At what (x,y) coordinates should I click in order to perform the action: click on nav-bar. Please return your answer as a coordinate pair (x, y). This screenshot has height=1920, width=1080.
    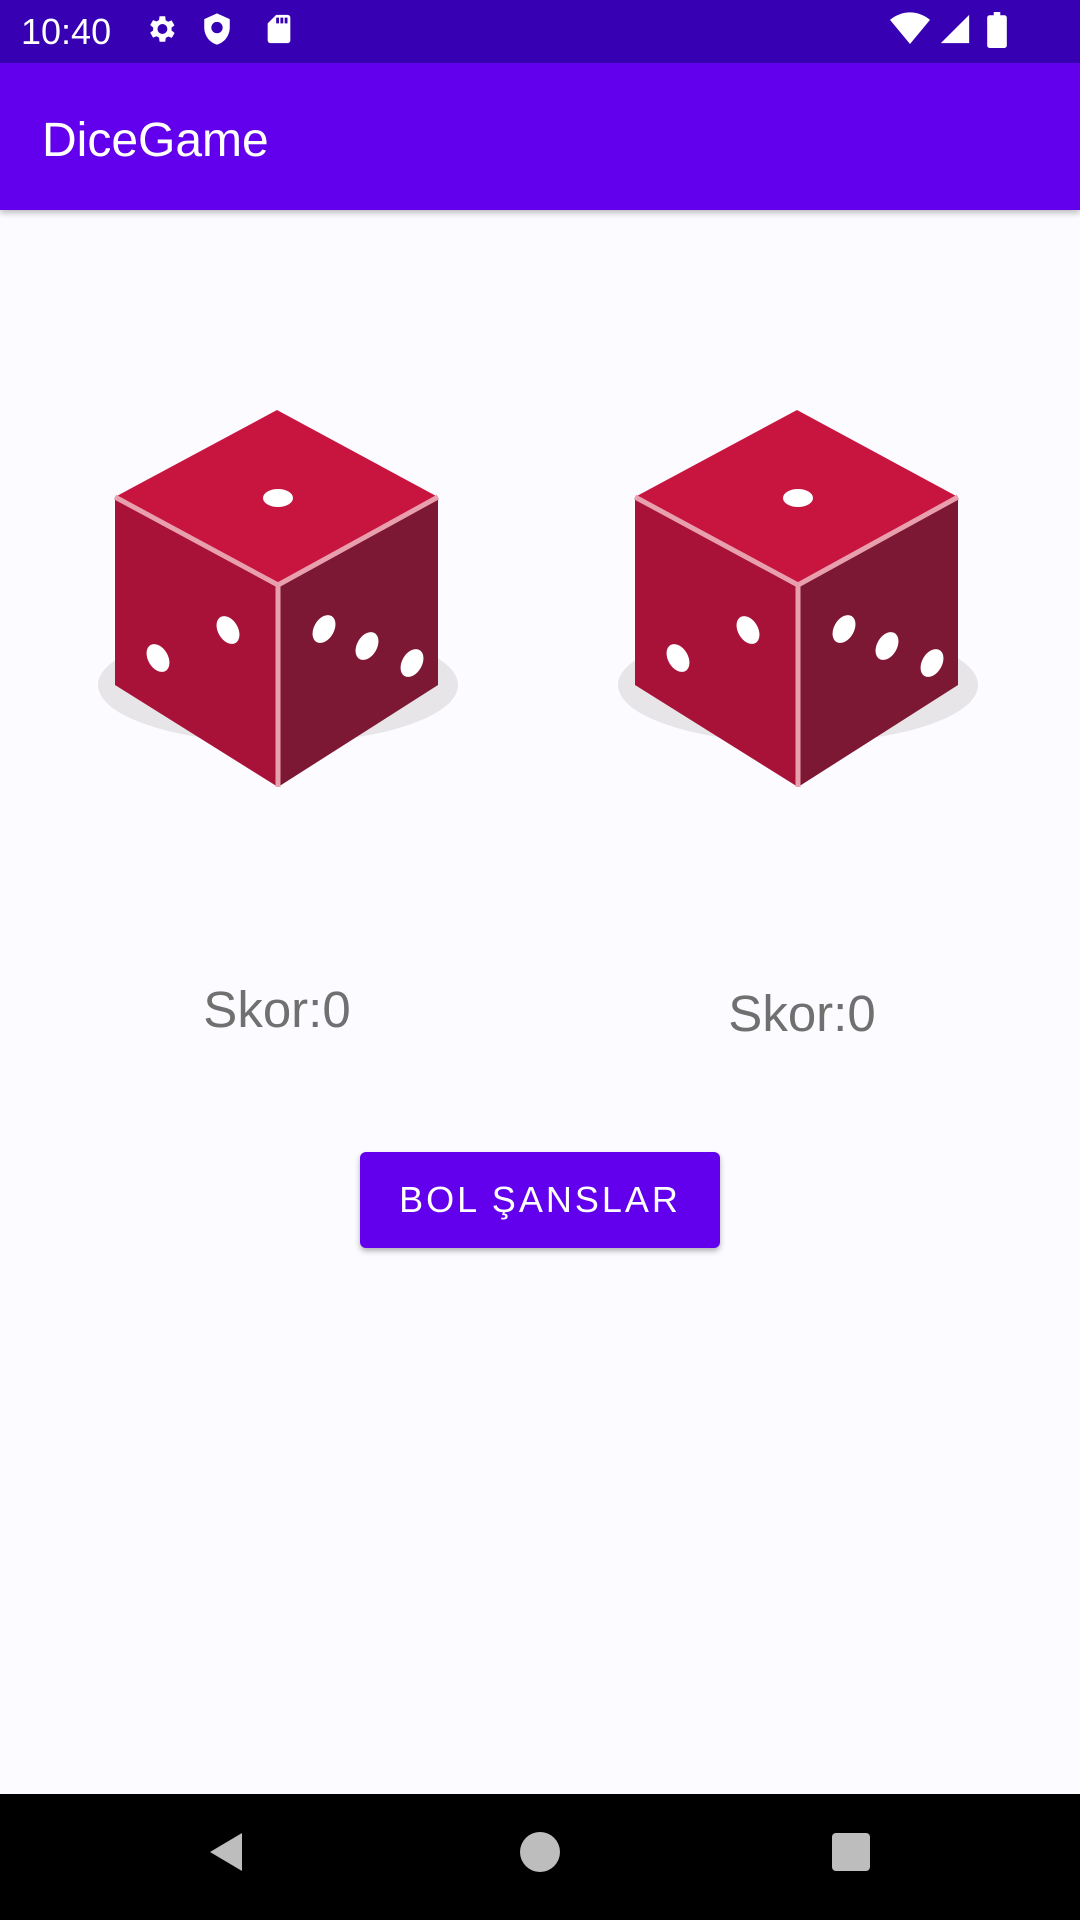
    Looking at the image, I should click on (540, 1857).